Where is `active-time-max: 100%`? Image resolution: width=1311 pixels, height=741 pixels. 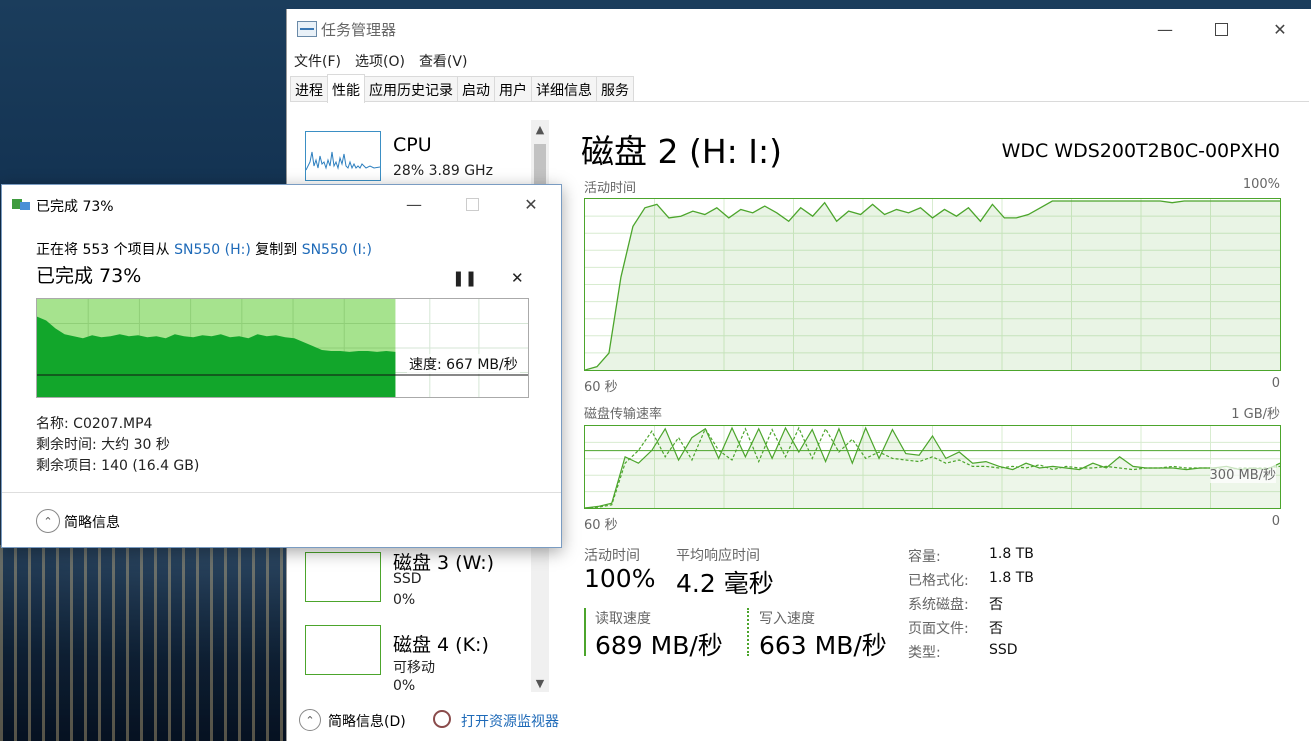
active-time-max: 100% is located at coordinates (1261, 184).